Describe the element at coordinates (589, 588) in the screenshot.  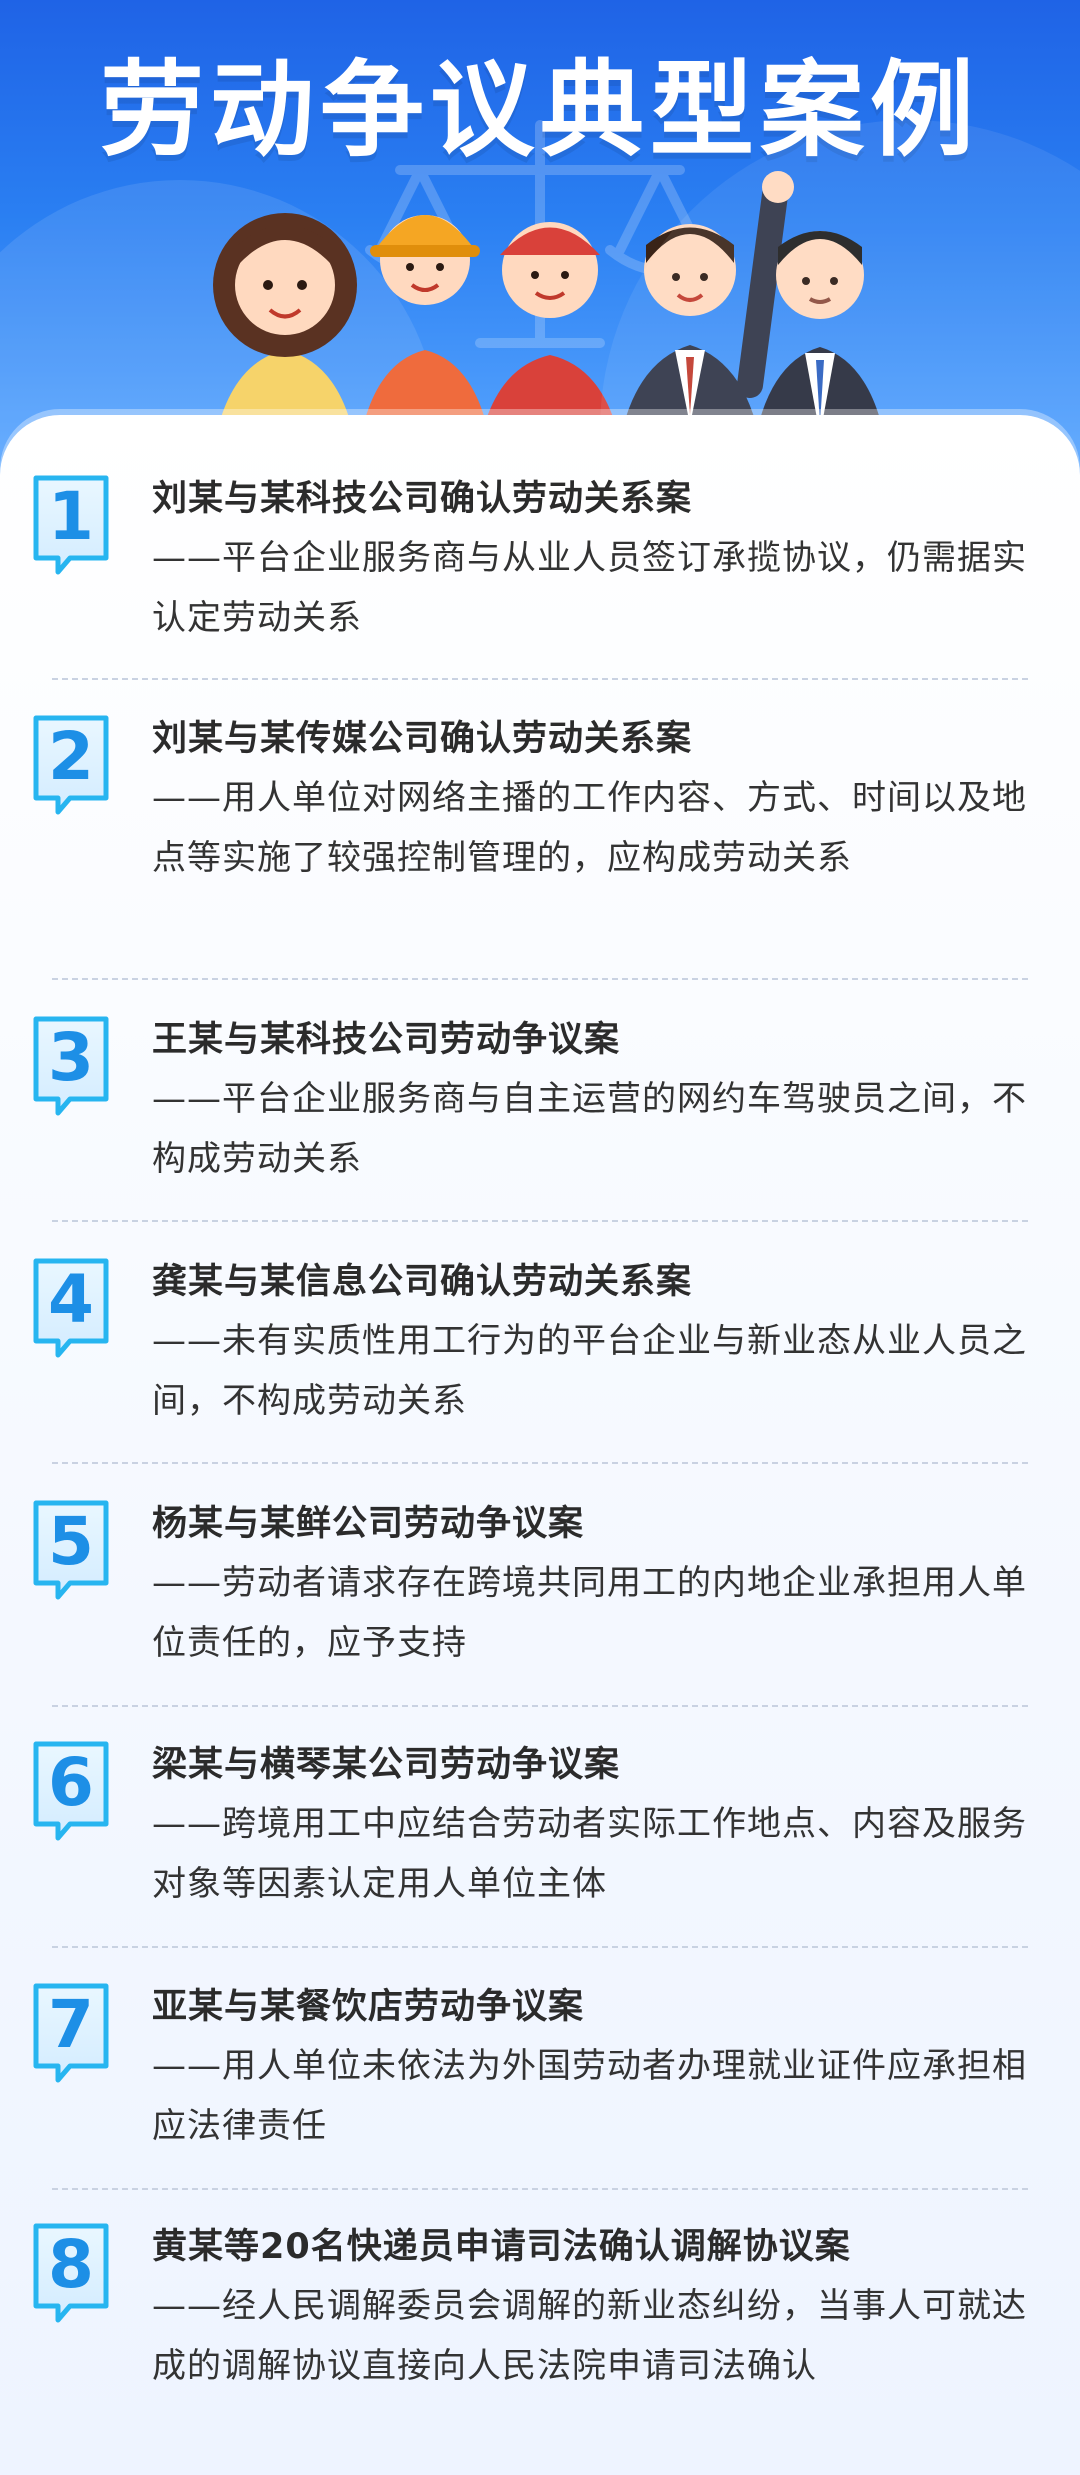
I see `case-description: ——平台企业服务商与从业人员签订承揽协议，仍需据实认定劳动关系` at that location.